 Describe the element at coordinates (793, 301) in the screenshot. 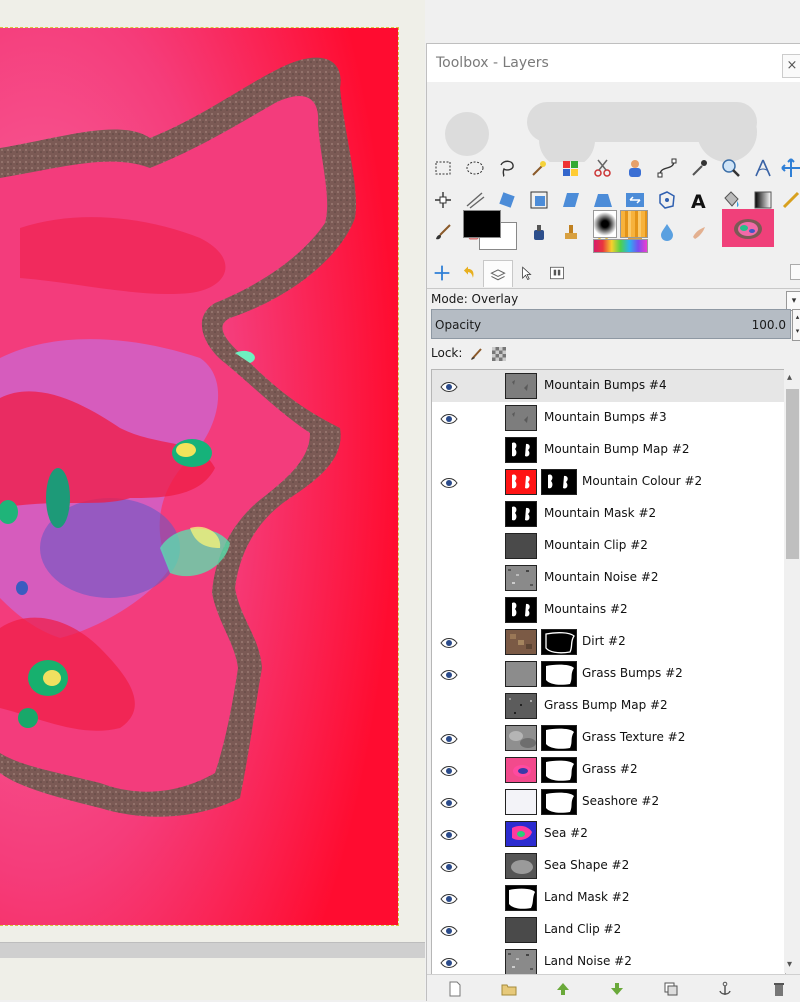

I see `chevron-down-icon: ▾` at that location.